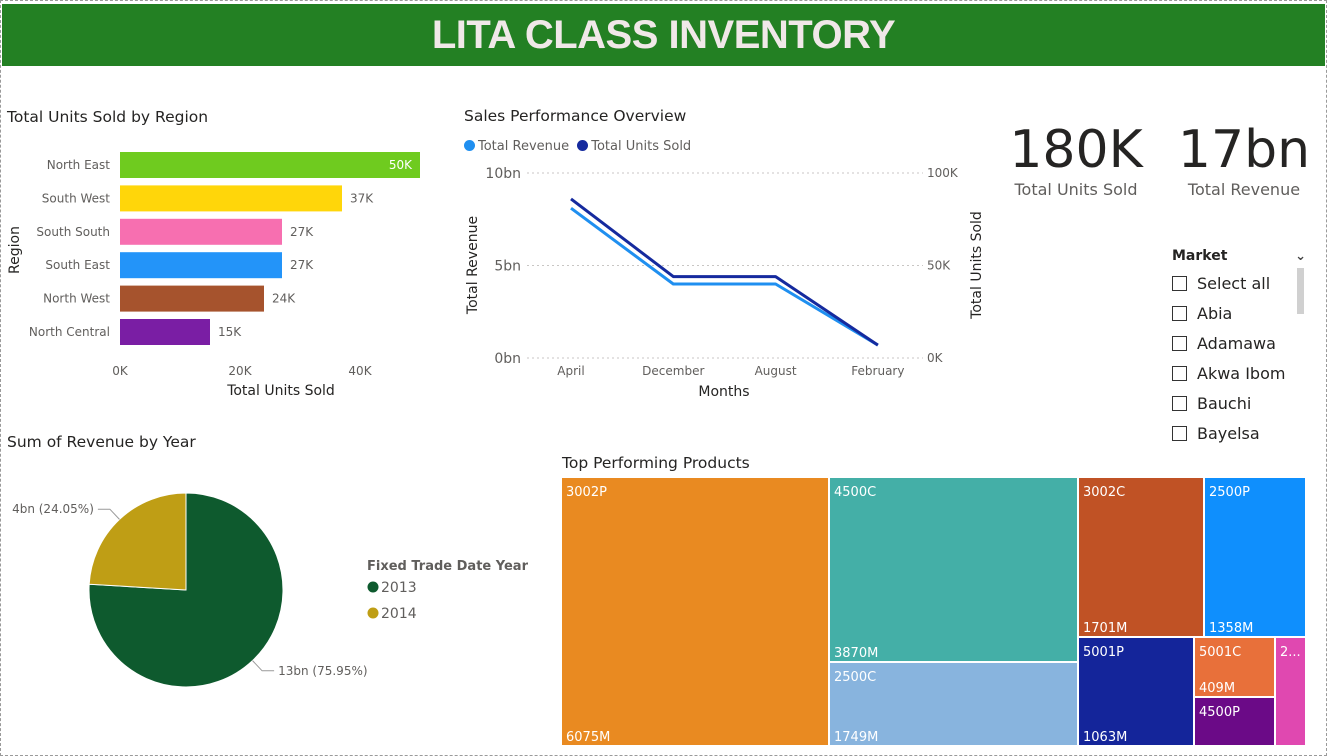 The width and height of the screenshot is (1327, 756). What do you see at coordinates (855, 492) in the screenshot?
I see `treemap-category-label: 4500C` at bounding box center [855, 492].